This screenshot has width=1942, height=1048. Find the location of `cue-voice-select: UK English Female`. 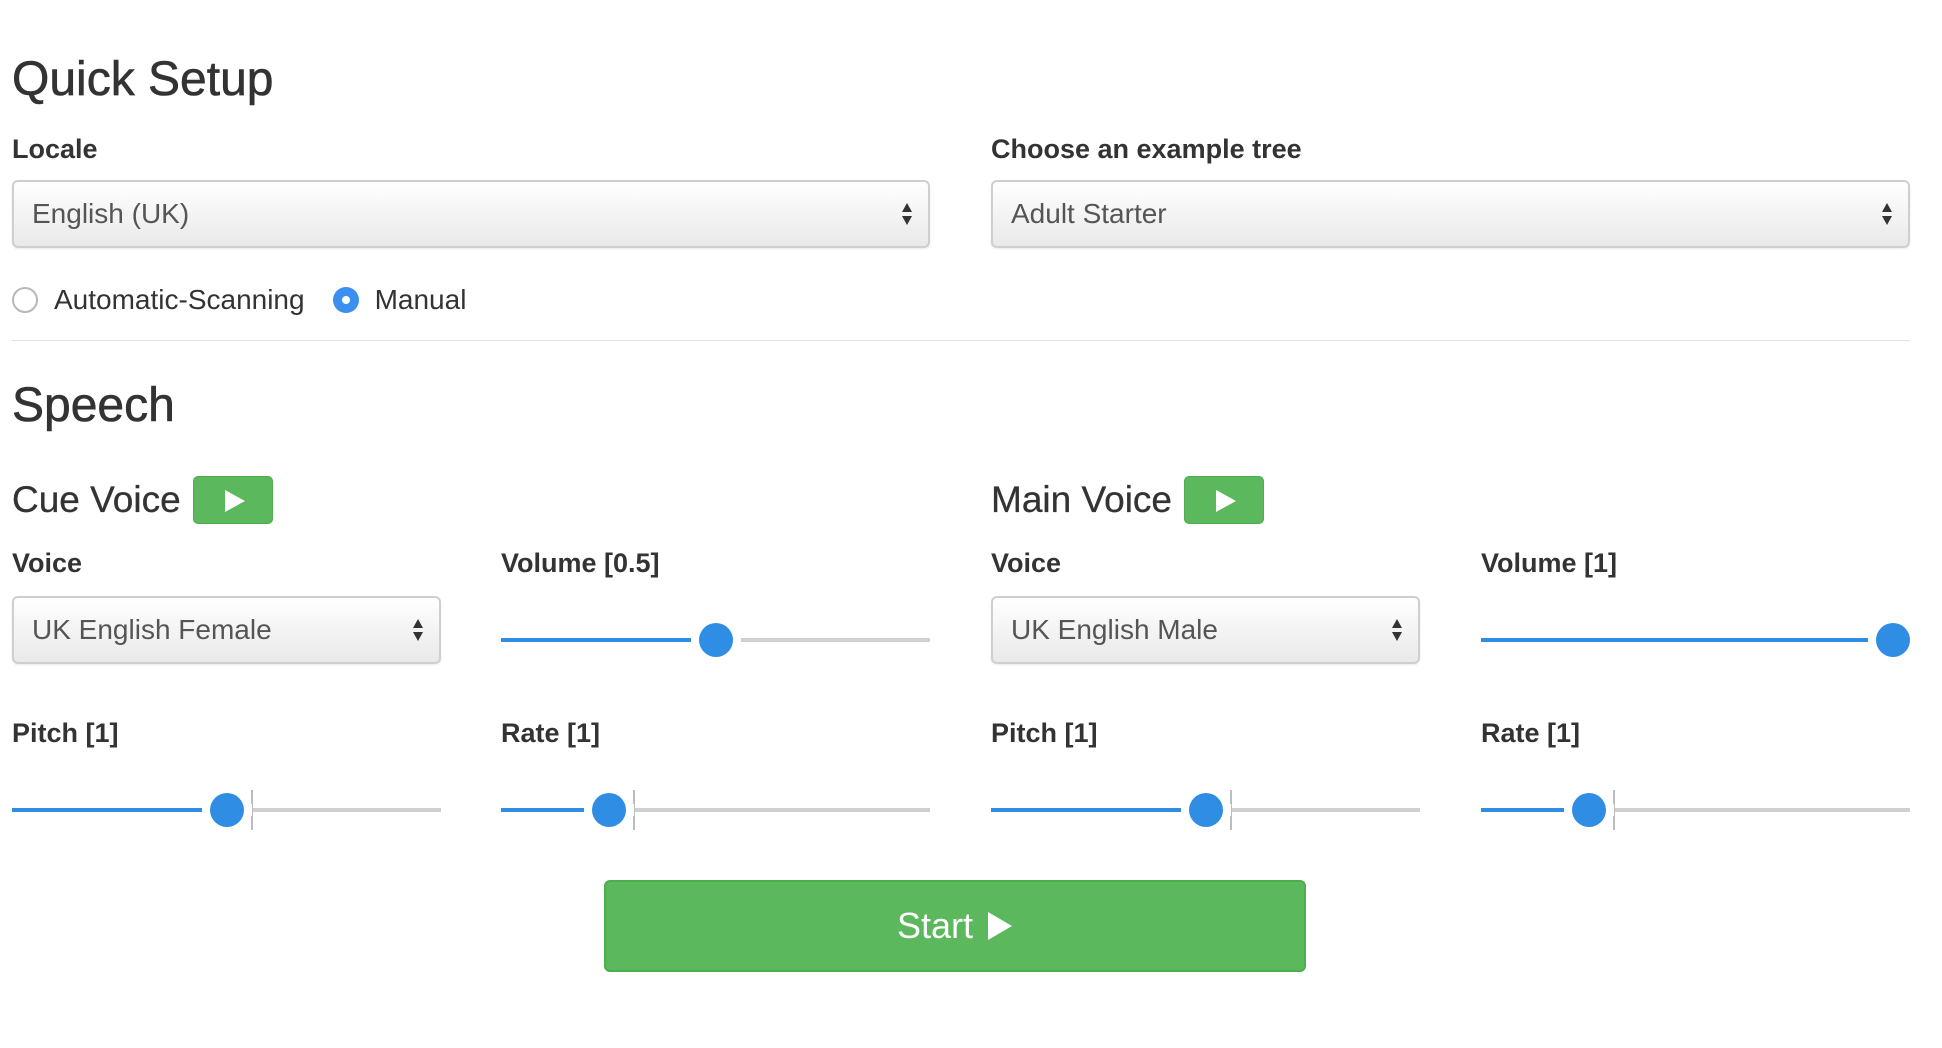

cue-voice-select: UK English Female is located at coordinates (226, 630).